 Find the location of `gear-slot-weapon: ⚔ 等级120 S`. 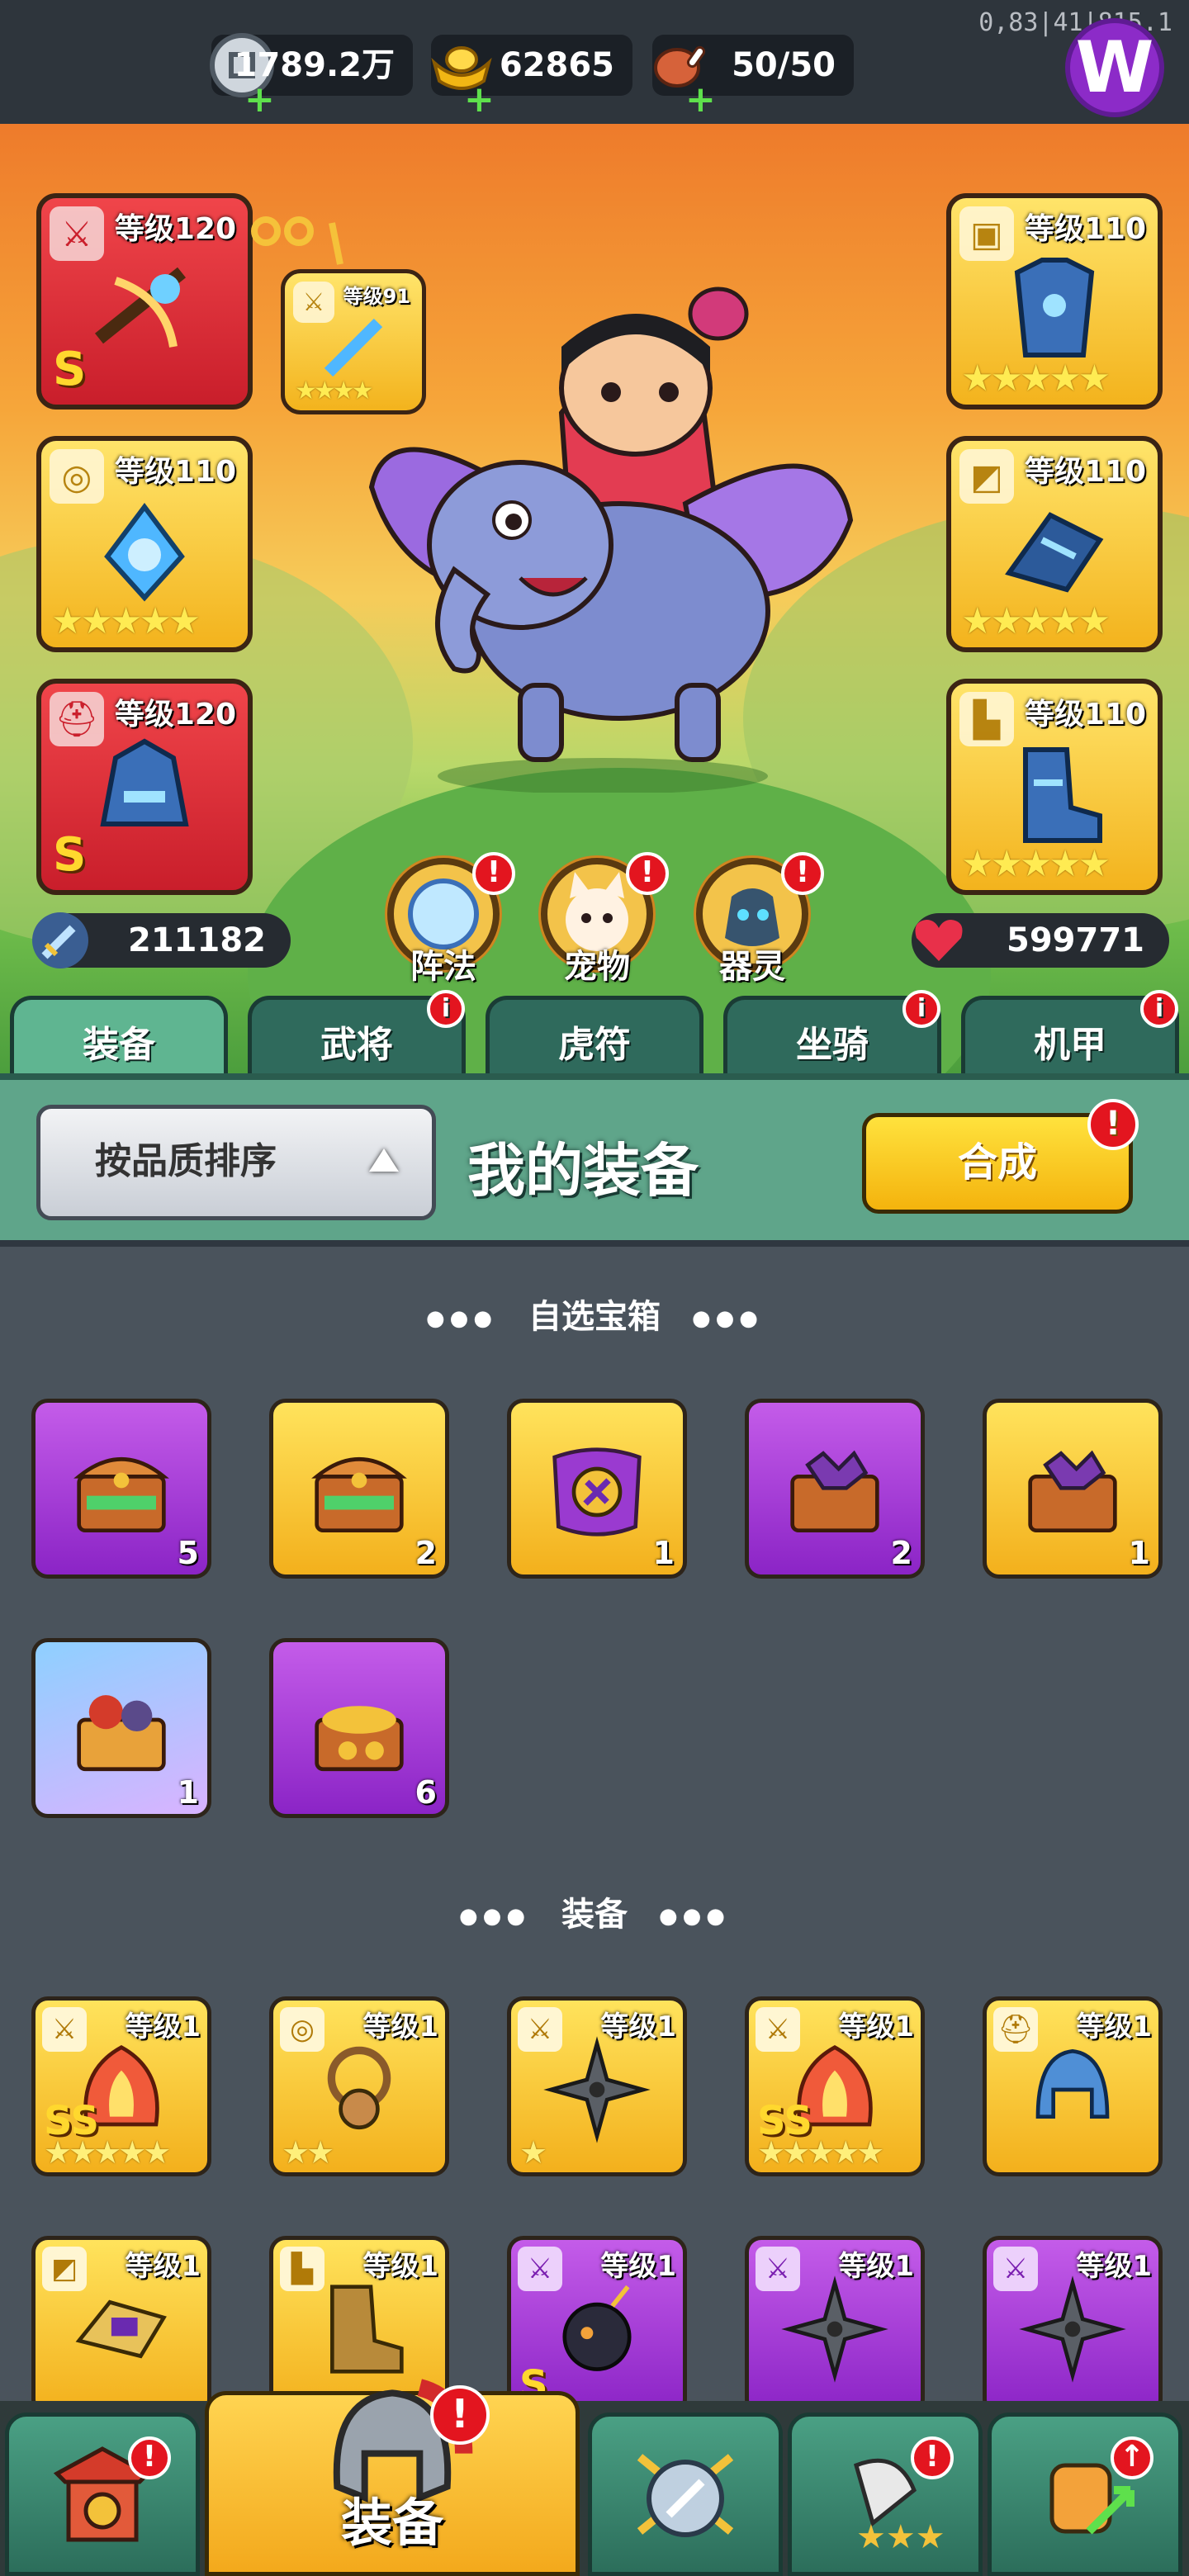

gear-slot-weapon: ⚔ 等级120 S is located at coordinates (144, 301).